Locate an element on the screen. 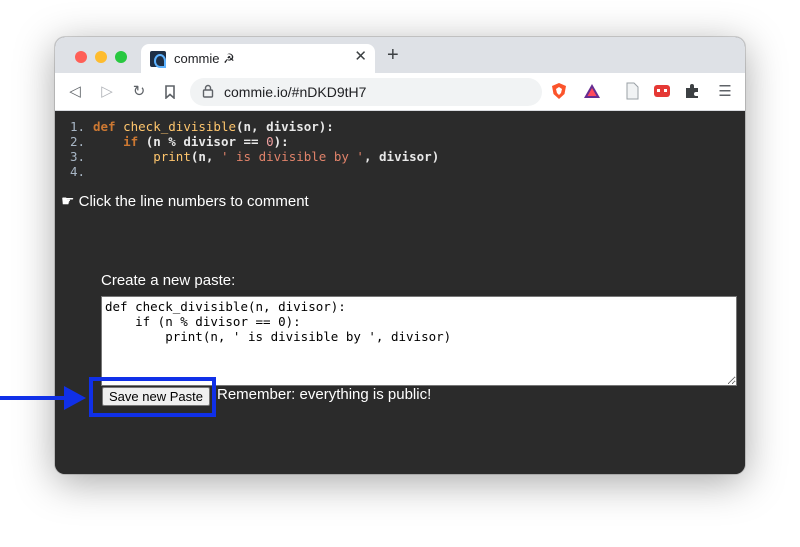 The image size is (800, 547). code-token: (n, divisor): is located at coordinates (285, 126).